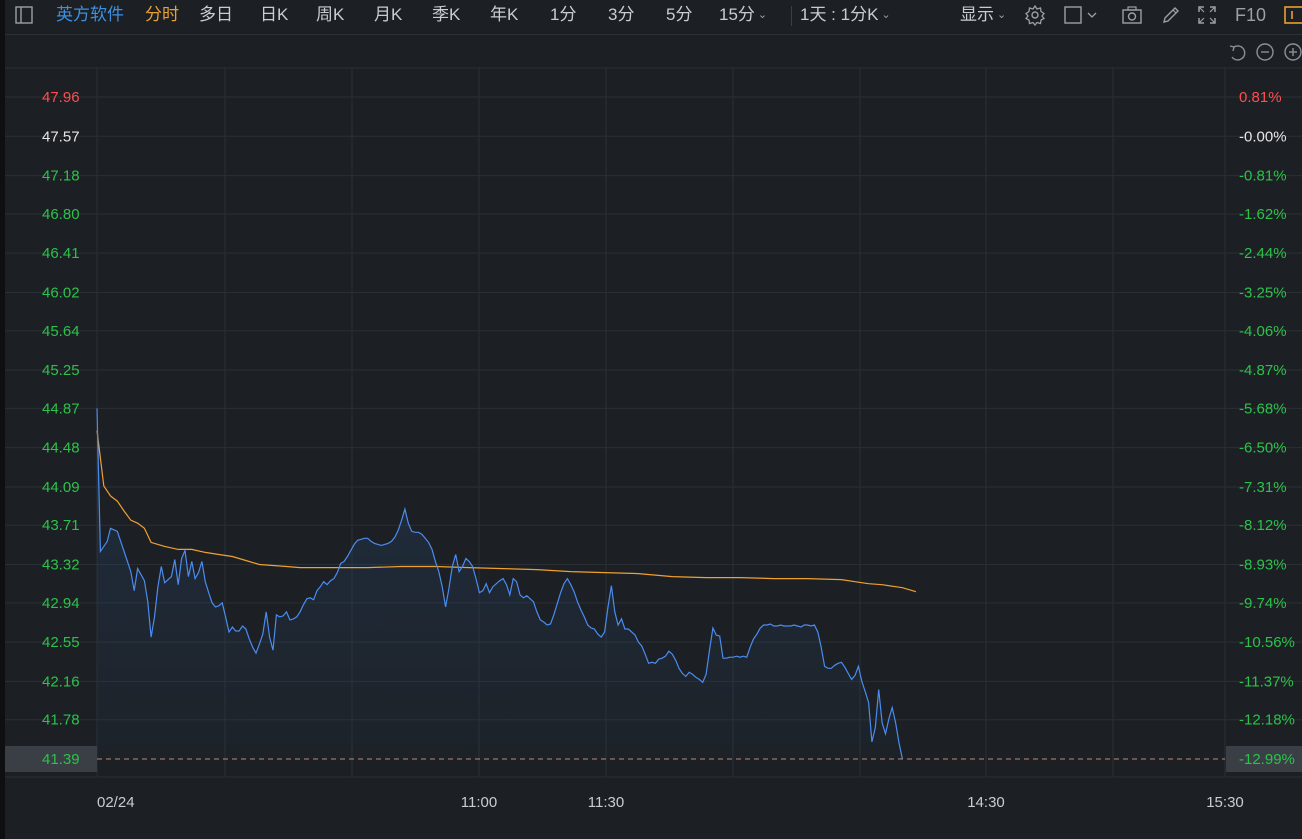 The image size is (1302, 839). What do you see at coordinates (61, 525) in the screenshot?
I see `price-tick-label: 43.71` at bounding box center [61, 525].